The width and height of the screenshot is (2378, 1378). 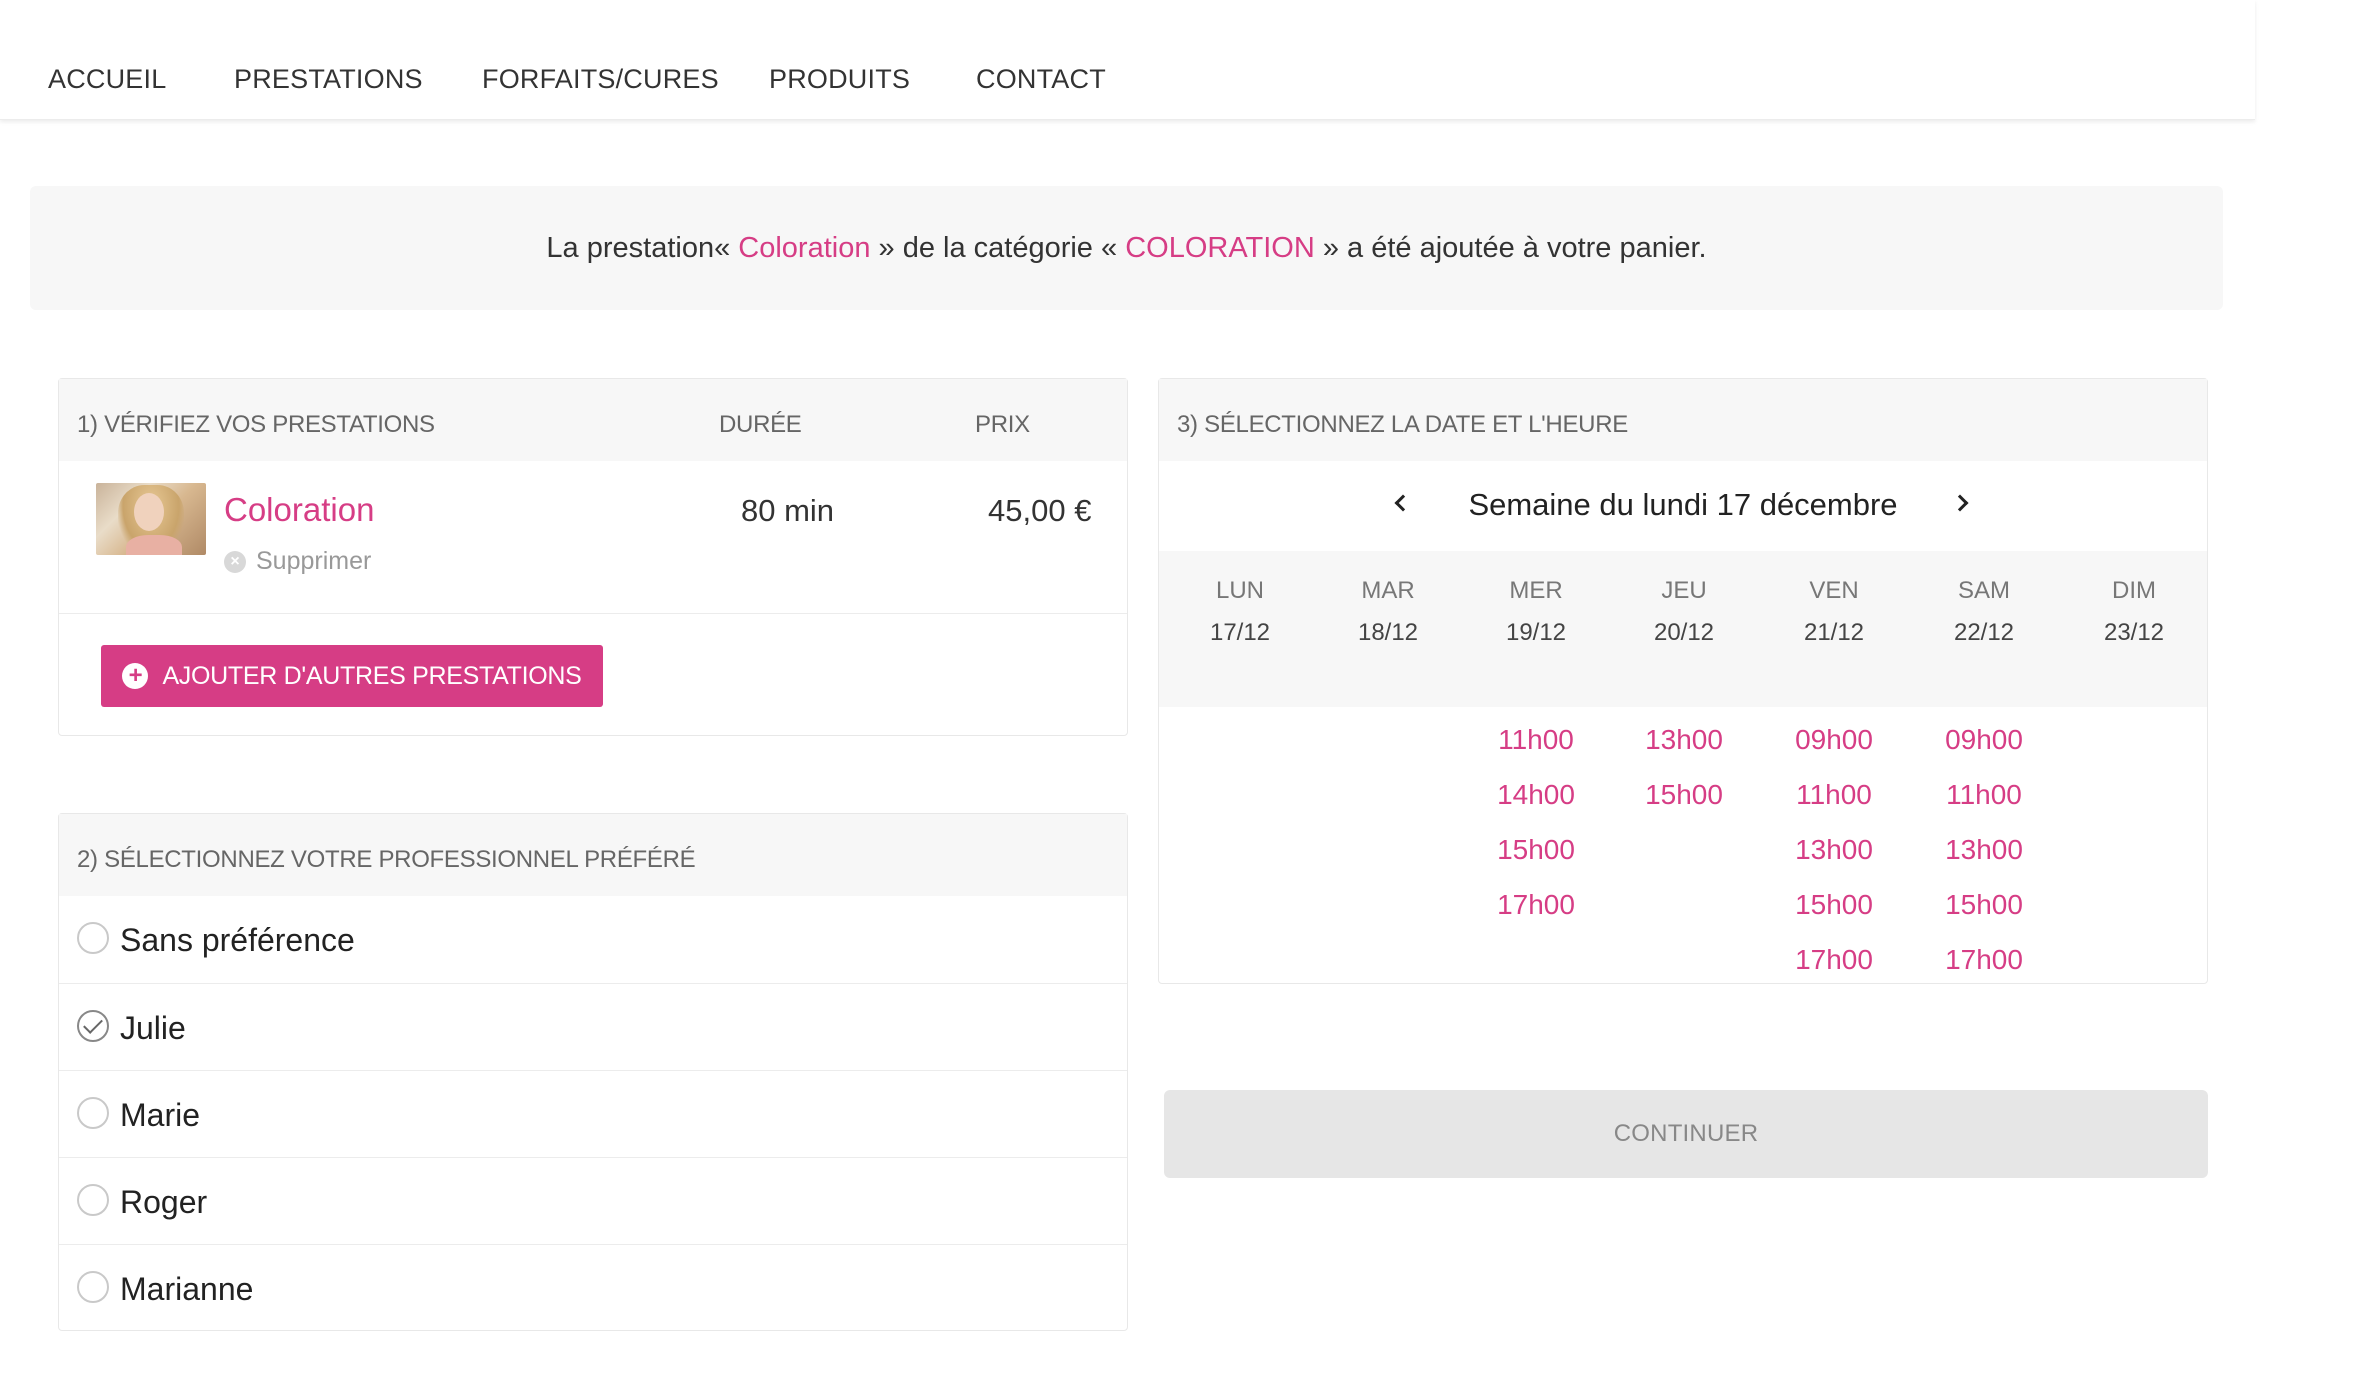 I want to click on professional-option-julie: Julie, so click(x=593, y=1026).